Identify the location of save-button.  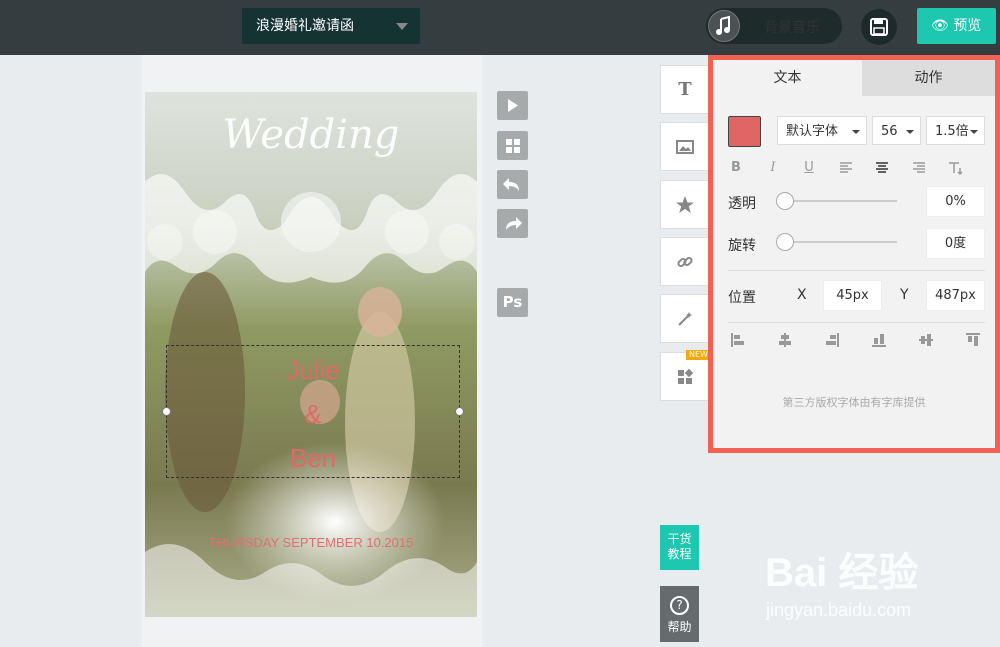
(879, 27).